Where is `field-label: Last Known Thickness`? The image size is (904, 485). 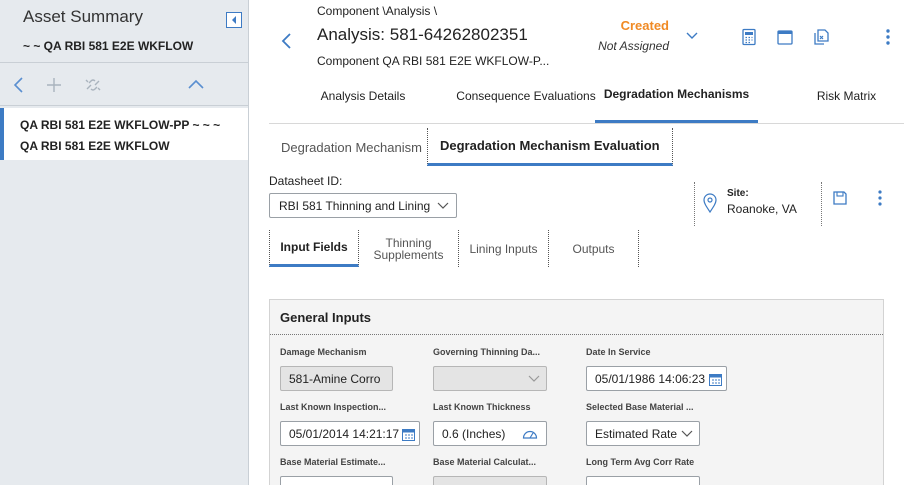 field-label: Last Known Thickness is located at coordinates (482, 407).